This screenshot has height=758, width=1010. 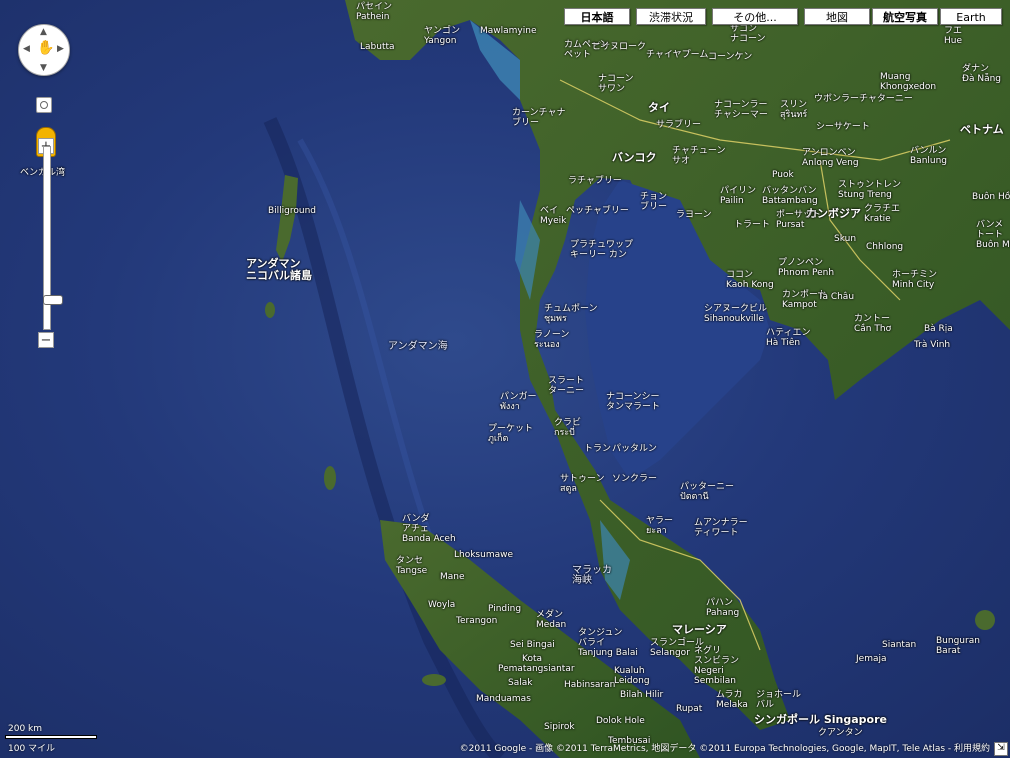 I want to click on label-hochiminh: ホーチミン Minh City, so click(x=915, y=280).